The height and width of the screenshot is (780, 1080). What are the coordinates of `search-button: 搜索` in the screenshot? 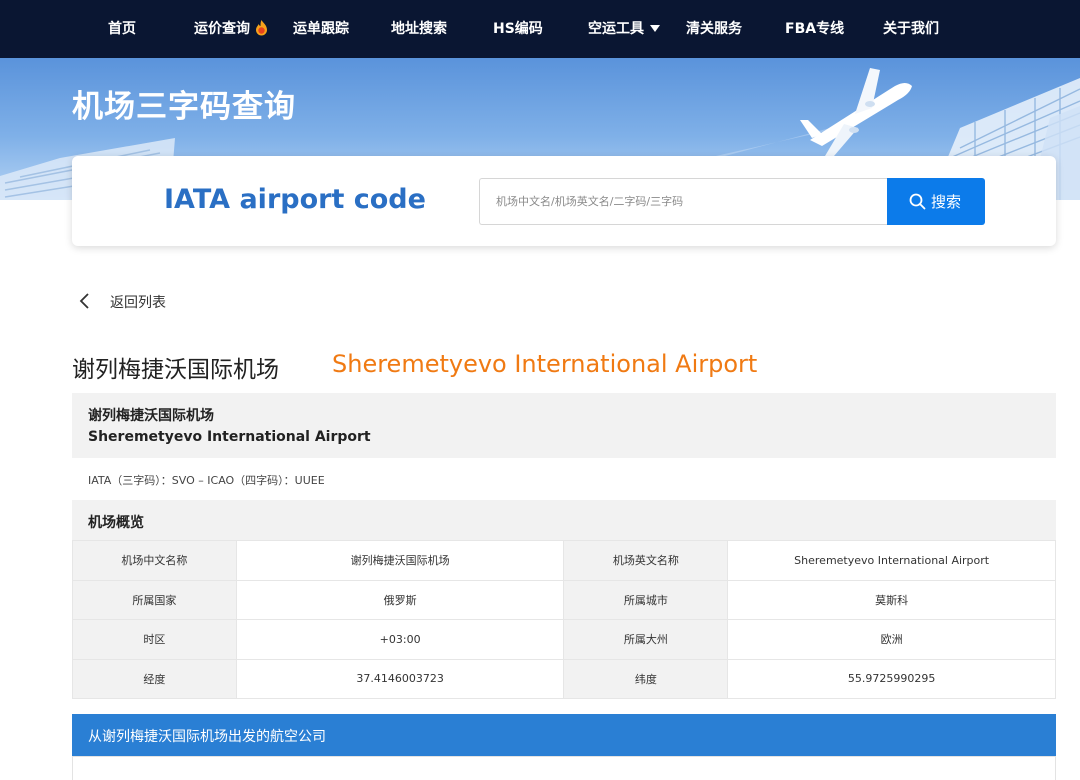 It's located at (936, 201).